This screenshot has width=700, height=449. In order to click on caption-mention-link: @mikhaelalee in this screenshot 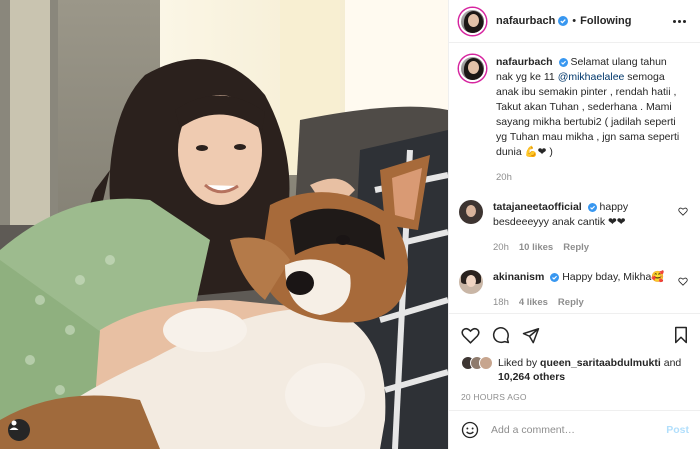, I will do `click(591, 77)`.